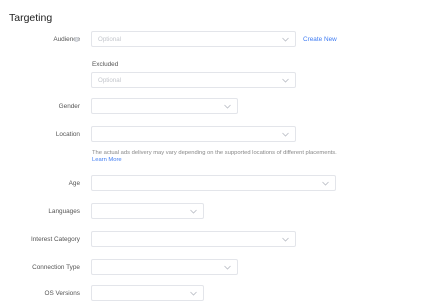 The height and width of the screenshot is (301, 427). Describe the element at coordinates (164, 106) in the screenshot. I see `gender-select` at that location.